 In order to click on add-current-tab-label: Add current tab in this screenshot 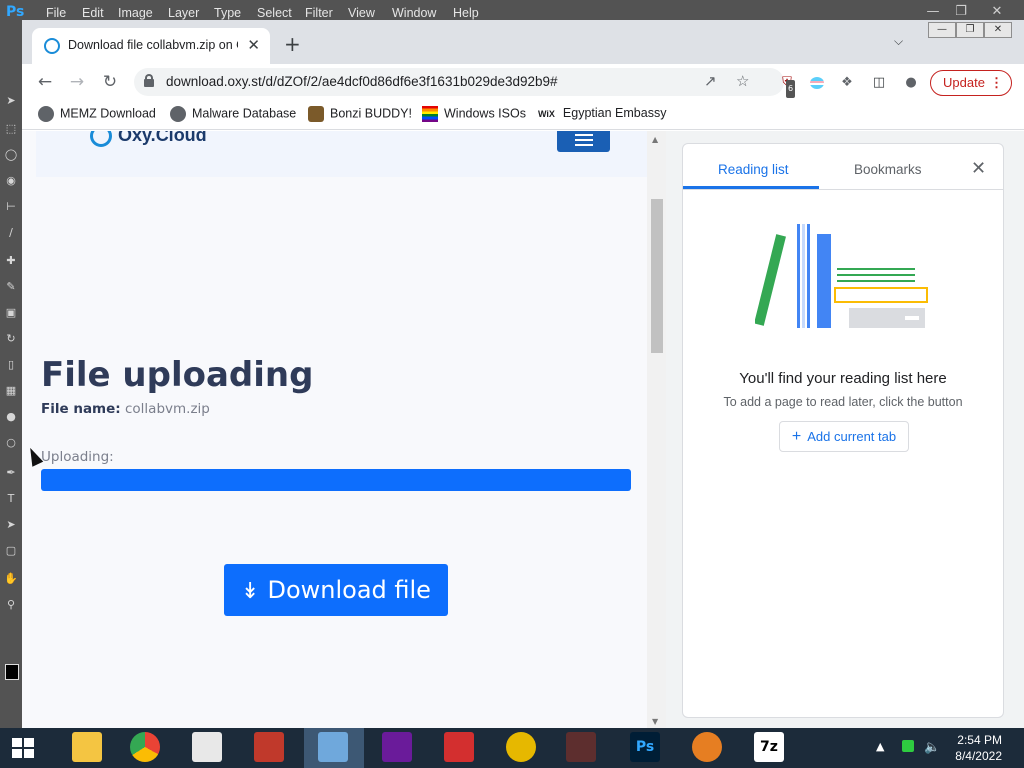, I will do `click(852, 436)`.